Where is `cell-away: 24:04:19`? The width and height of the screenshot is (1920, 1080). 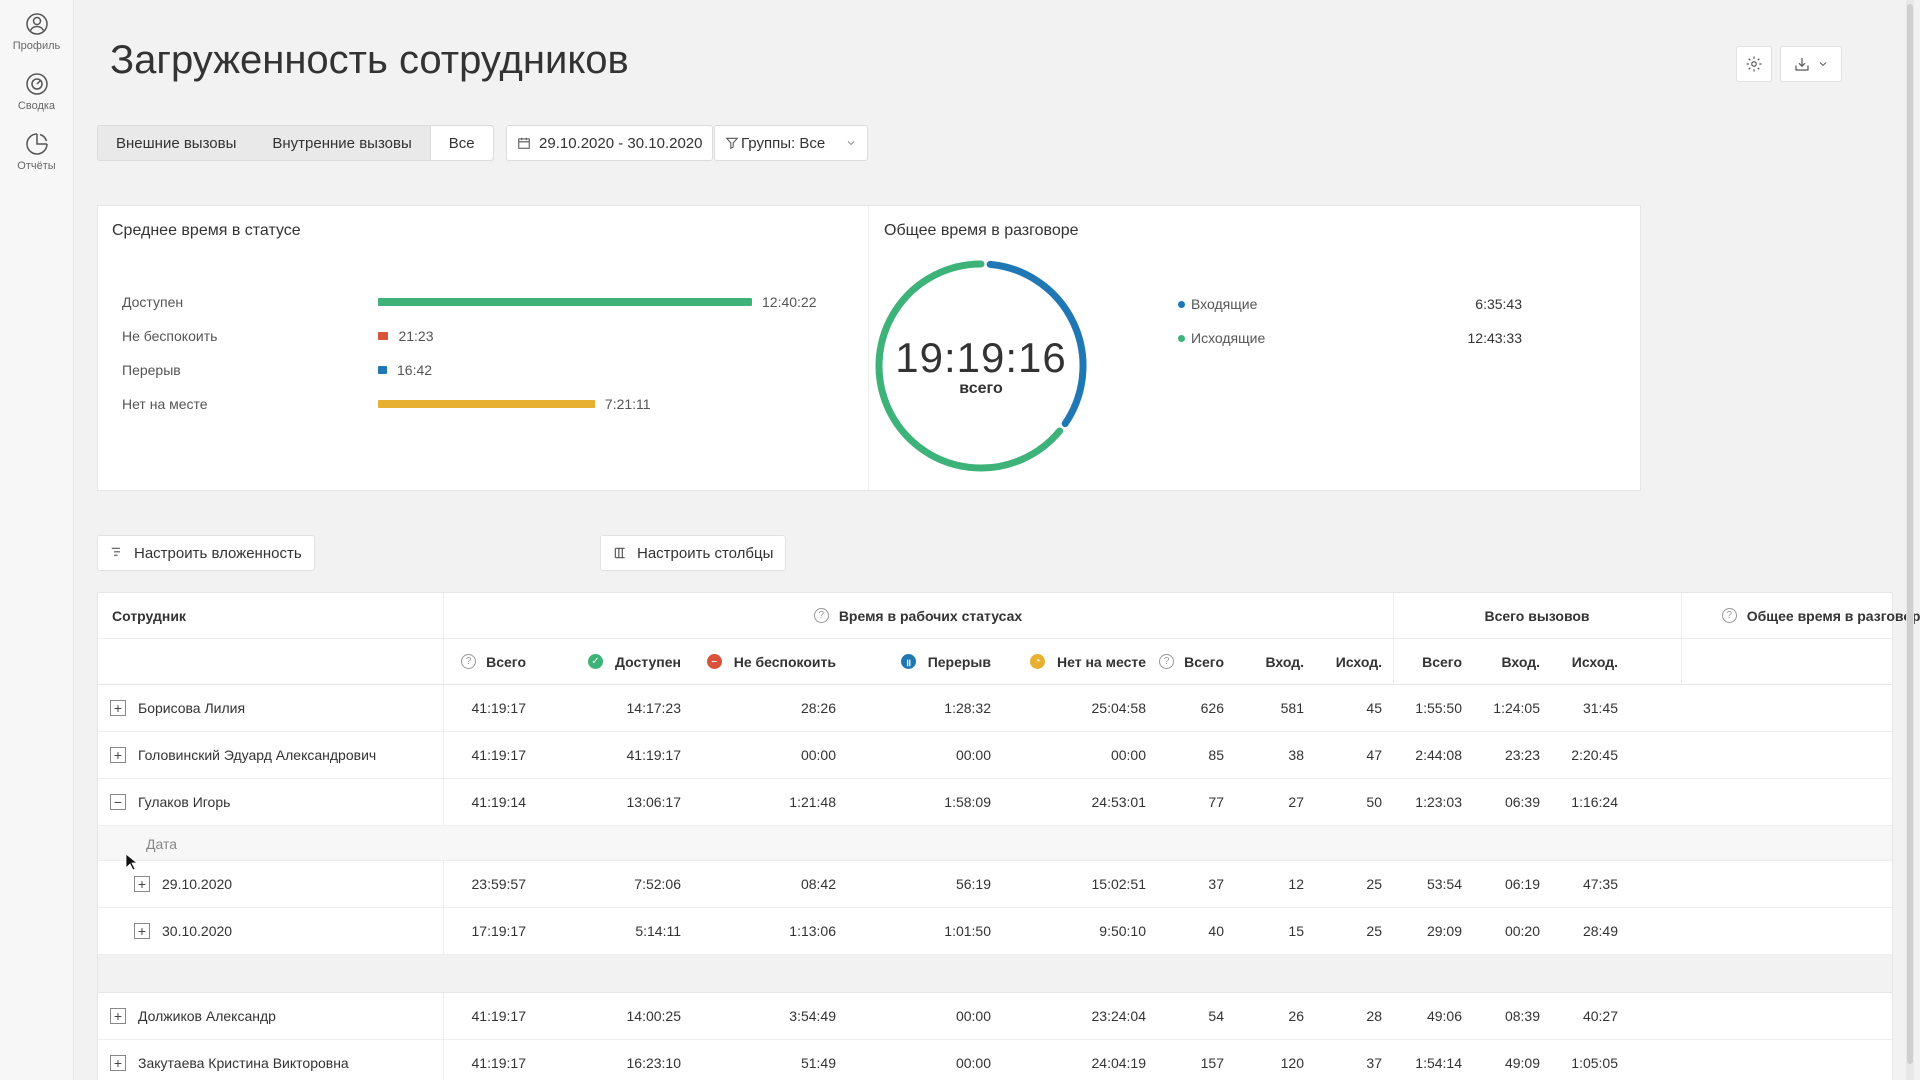 cell-away: 24:04:19 is located at coordinates (1119, 1063).